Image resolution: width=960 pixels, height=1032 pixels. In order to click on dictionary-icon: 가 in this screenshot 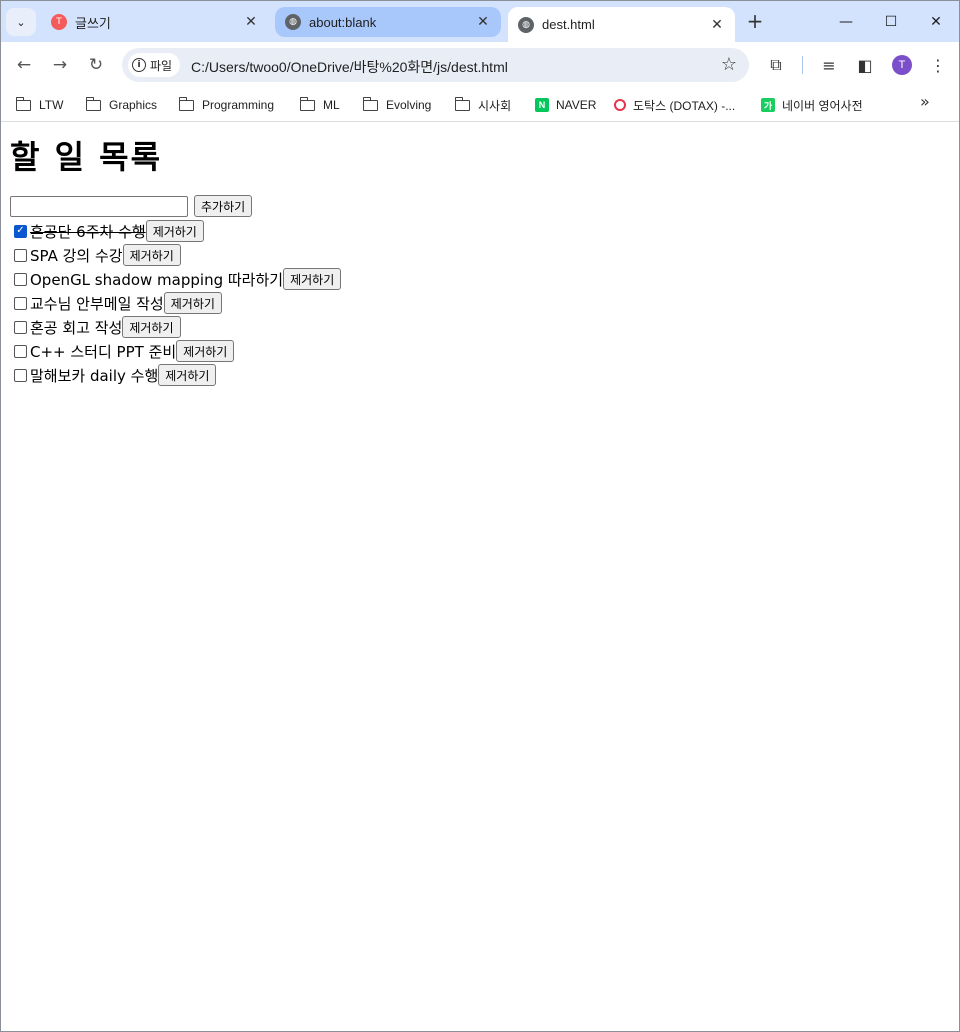, I will do `click(768, 105)`.